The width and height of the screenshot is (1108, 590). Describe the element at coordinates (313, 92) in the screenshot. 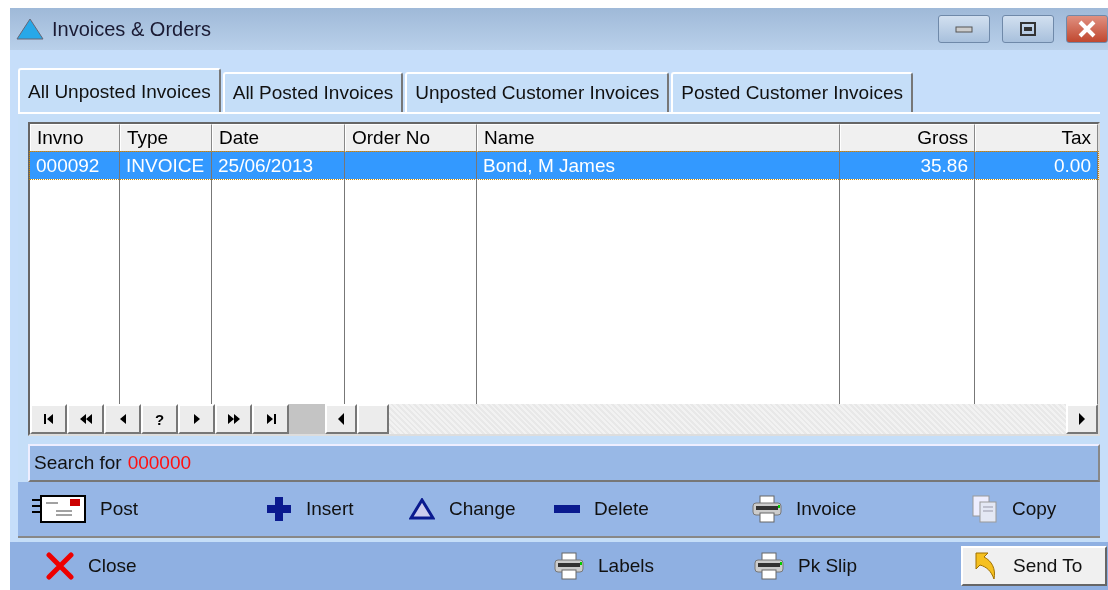

I see `tab: All Posted Invoices` at that location.